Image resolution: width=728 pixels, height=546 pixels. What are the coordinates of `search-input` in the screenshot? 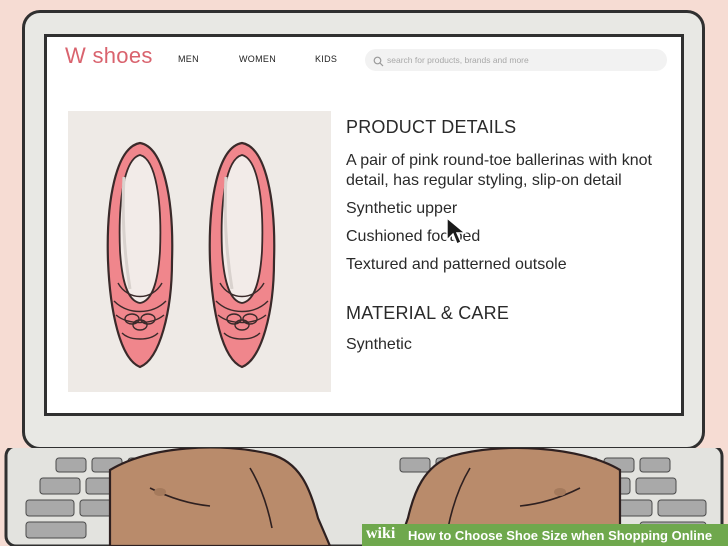 It's located at (522, 60).